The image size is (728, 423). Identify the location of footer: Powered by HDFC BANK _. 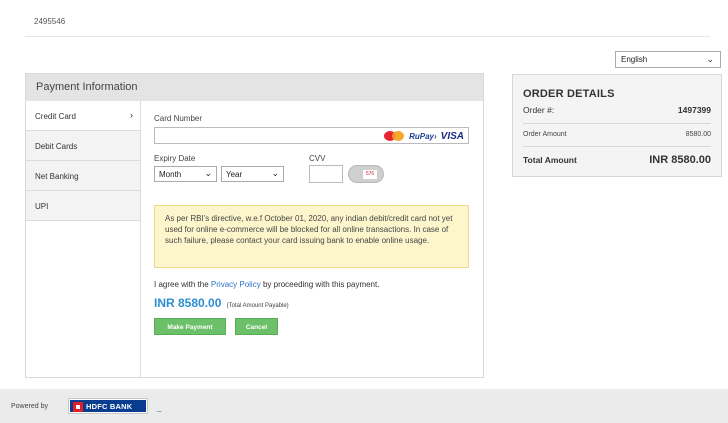
(364, 406).